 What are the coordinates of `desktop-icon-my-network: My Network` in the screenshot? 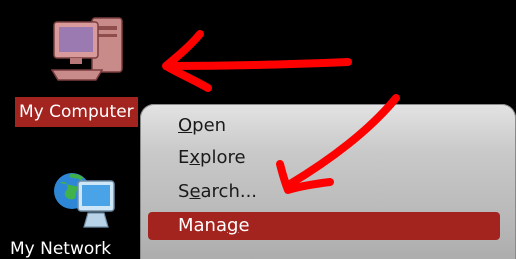 It's located at (80, 212).